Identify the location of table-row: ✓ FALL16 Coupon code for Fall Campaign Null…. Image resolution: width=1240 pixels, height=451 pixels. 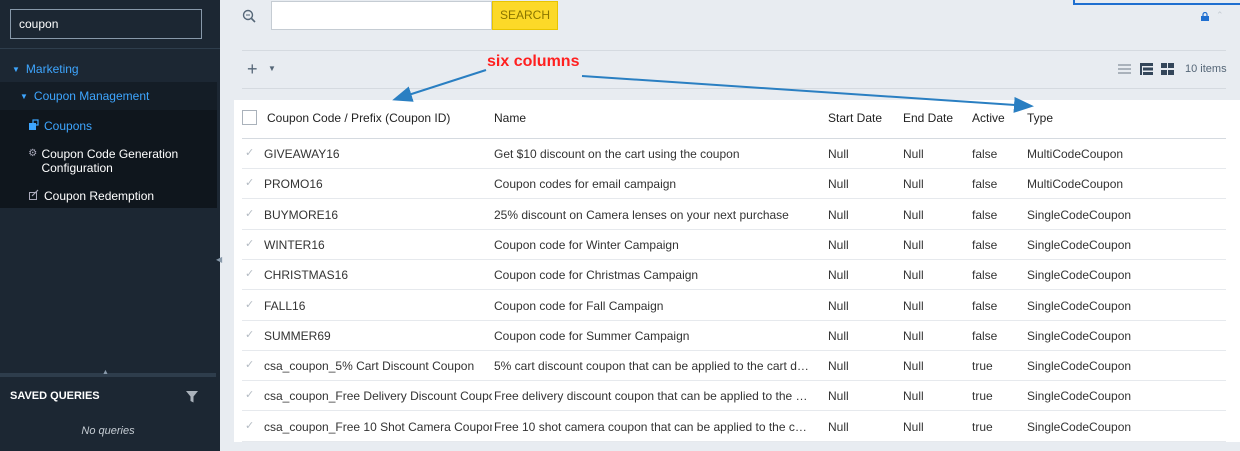
(734, 306).